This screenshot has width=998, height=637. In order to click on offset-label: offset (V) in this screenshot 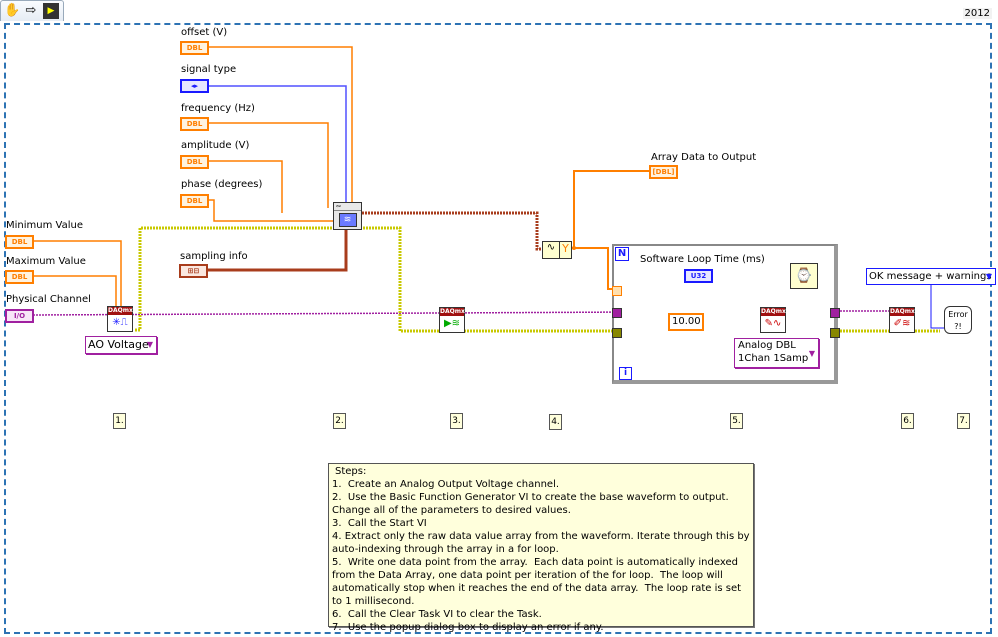, I will do `click(204, 32)`.